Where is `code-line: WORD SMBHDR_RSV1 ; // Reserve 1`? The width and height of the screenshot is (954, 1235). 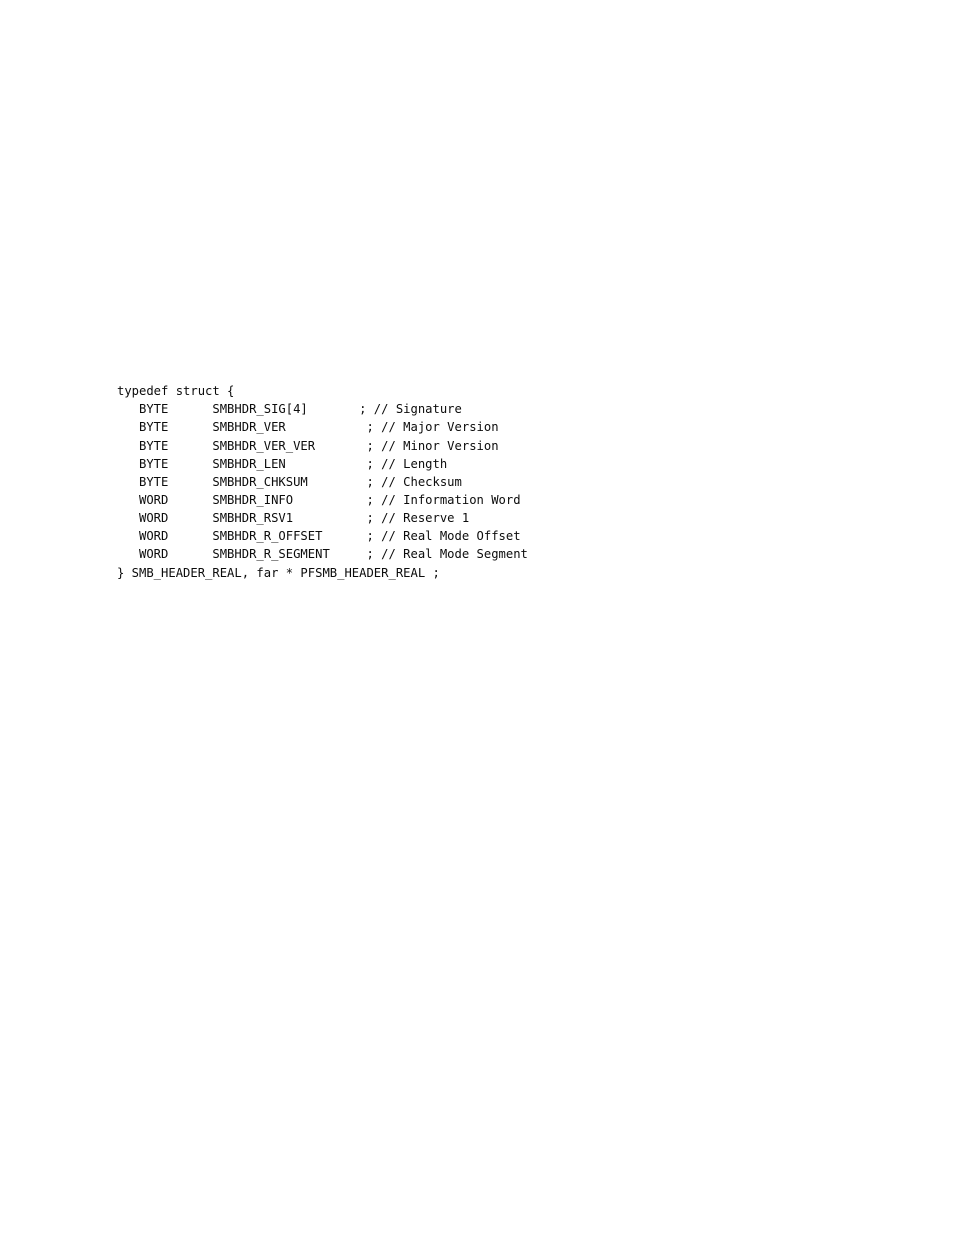
code-line: WORD SMBHDR_RSV1 ; // Reserve 1 is located at coordinates (293, 518).